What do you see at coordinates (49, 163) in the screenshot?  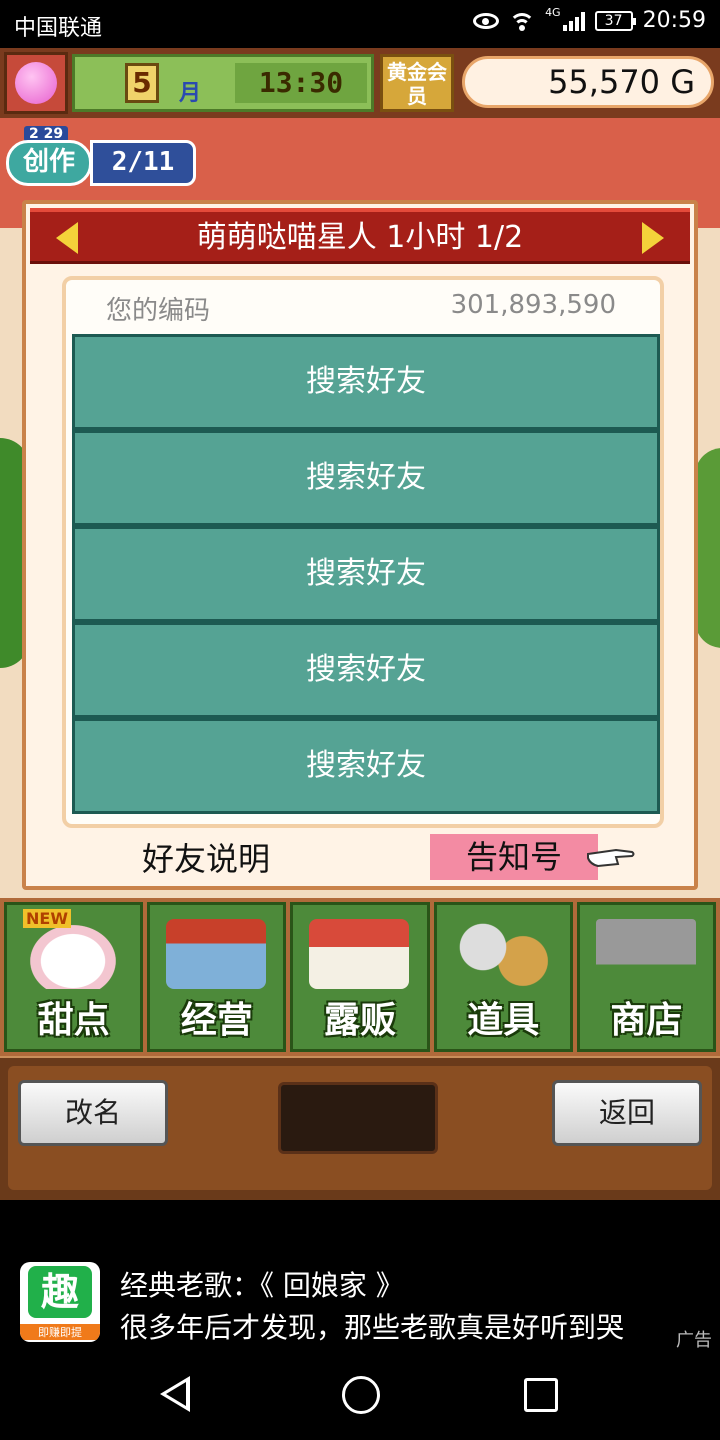 I see `create-label: 创作` at bounding box center [49, 163].